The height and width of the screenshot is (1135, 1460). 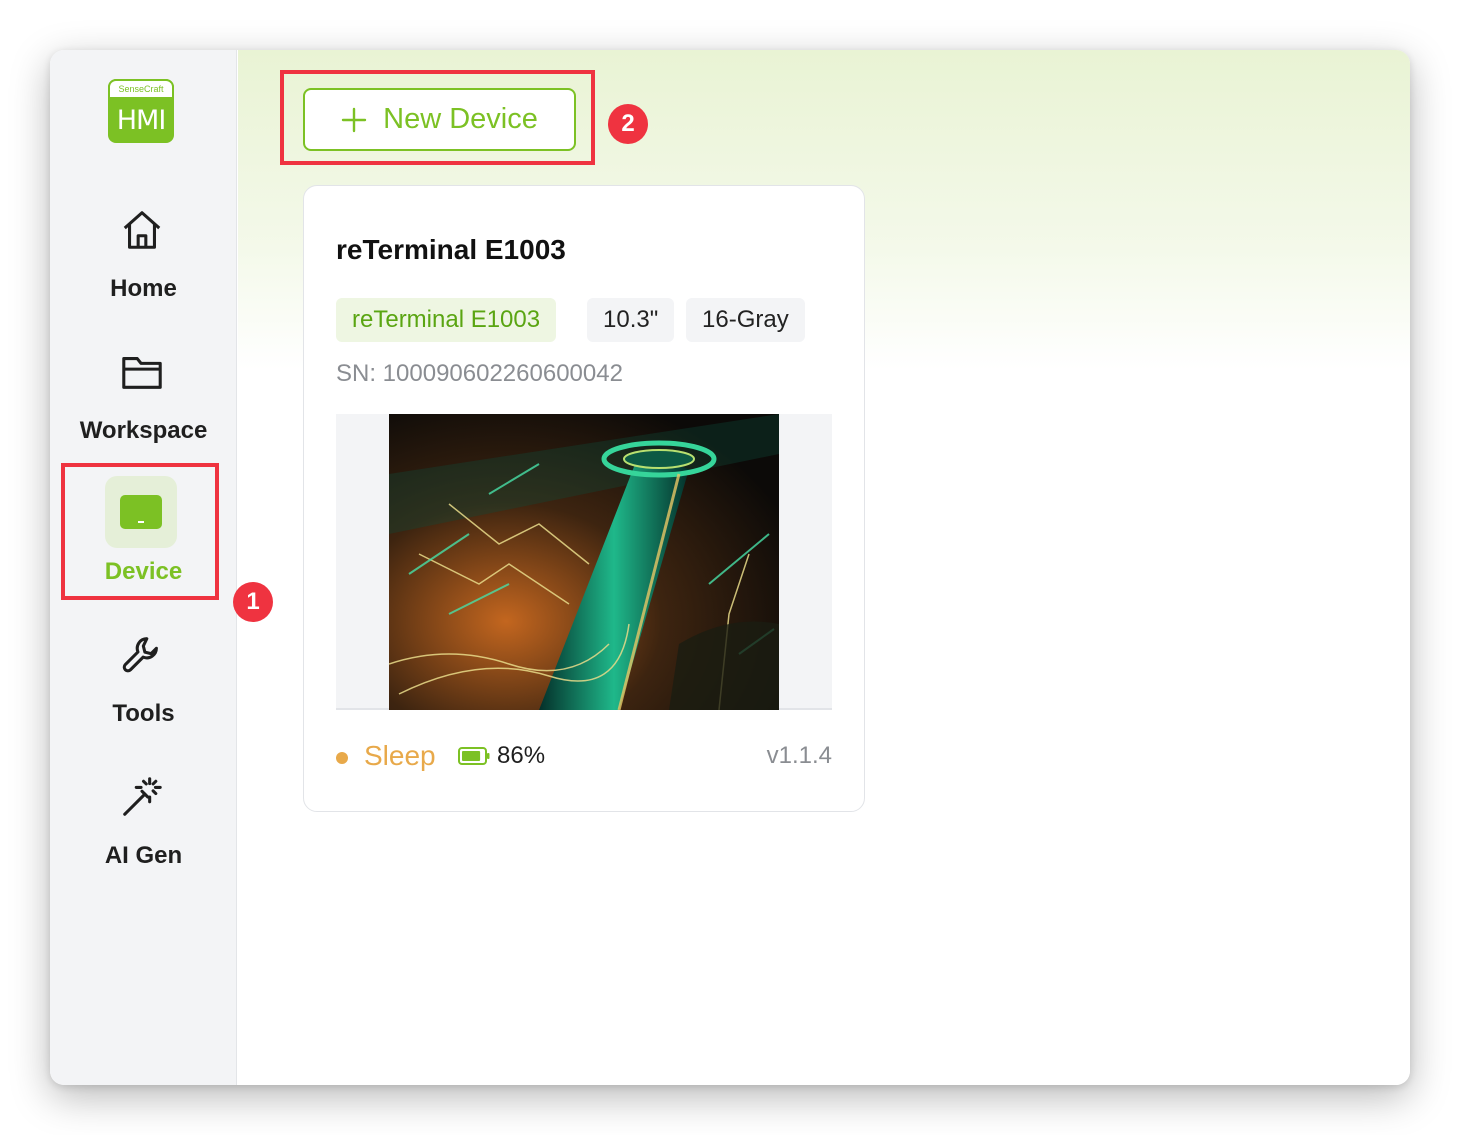 What do you see at coordinates (143, 855) in the screenshot?
I see `sidebar-item-label: AI Gen` at bounding box center [143, 855].